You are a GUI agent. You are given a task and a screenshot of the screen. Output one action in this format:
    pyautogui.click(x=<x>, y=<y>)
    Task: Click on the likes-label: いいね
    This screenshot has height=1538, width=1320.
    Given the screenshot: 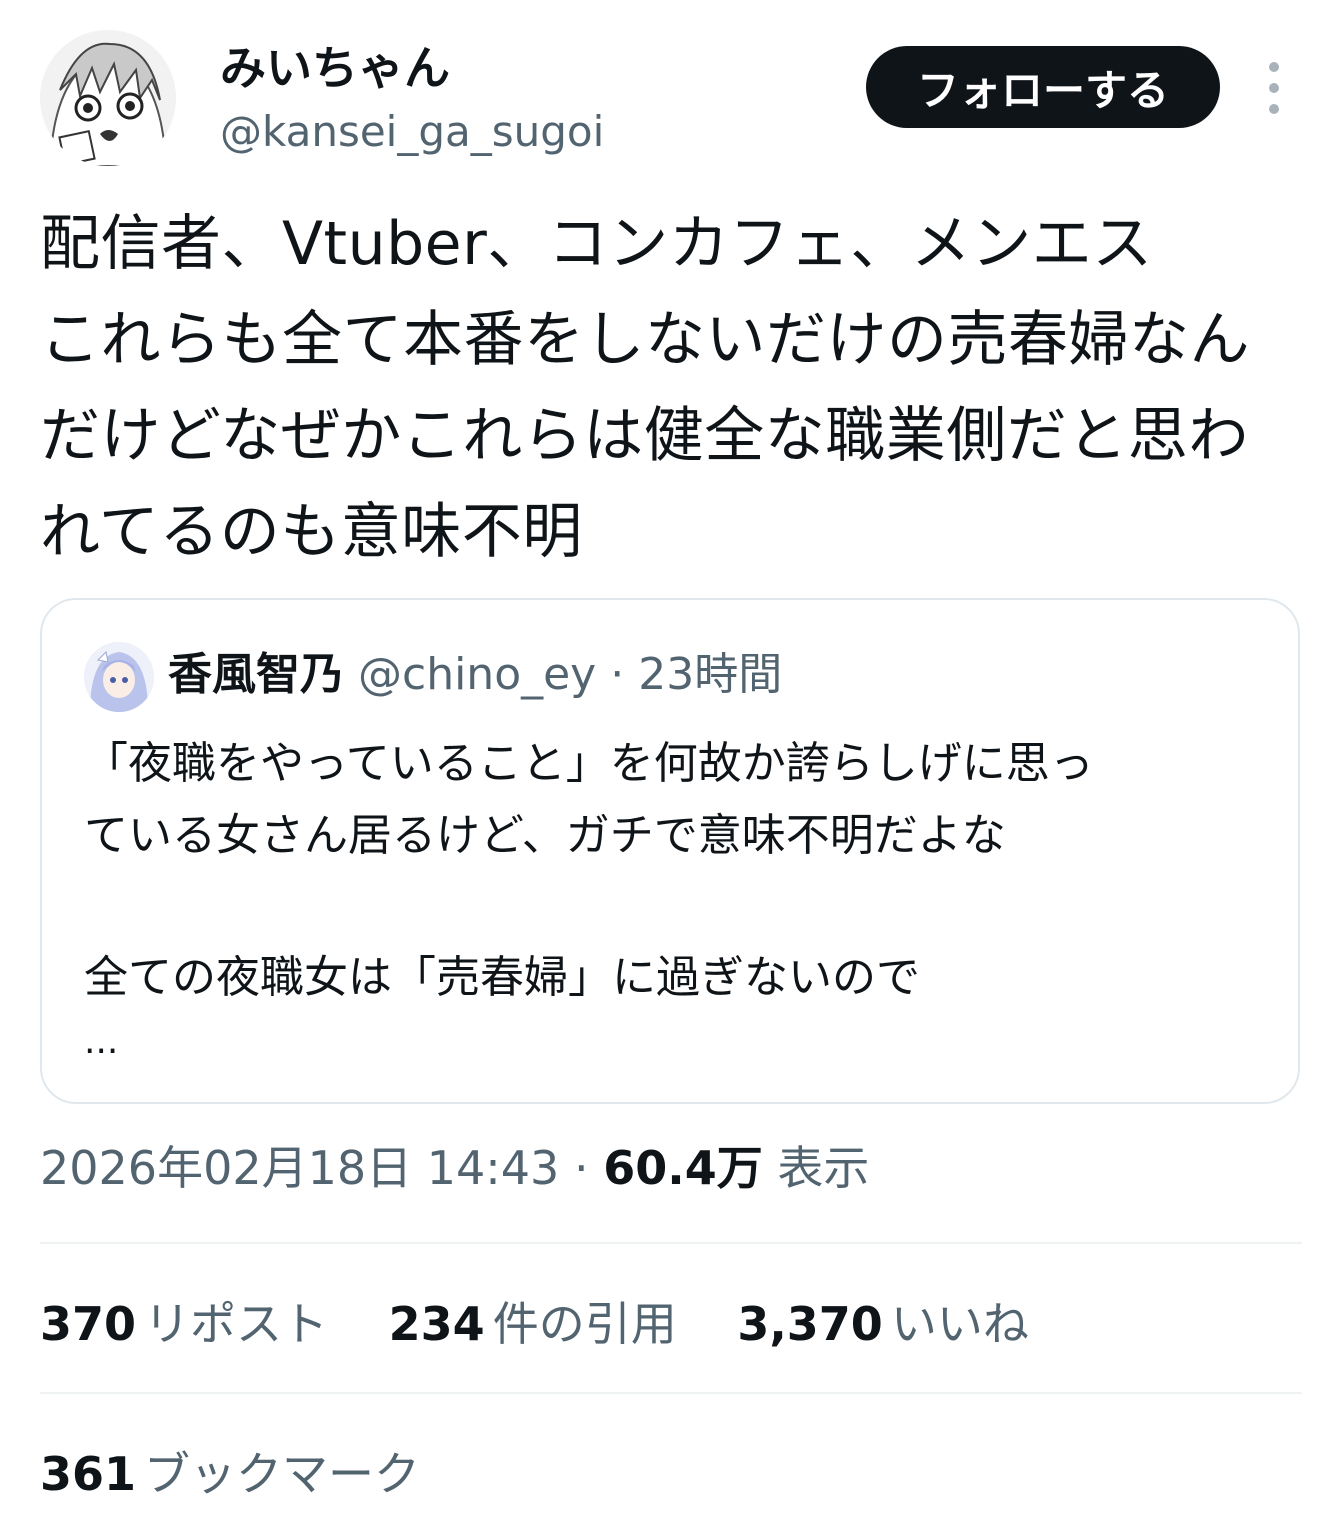 What is the action you would take?
    pyautogui.click(x=959, y=1324)
    